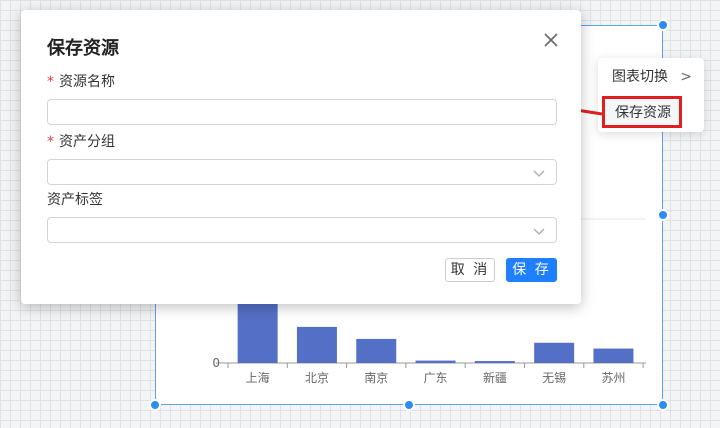 This screenshot has height=428, width=720. I want to click on asset-tag-select, so click(302, 230).